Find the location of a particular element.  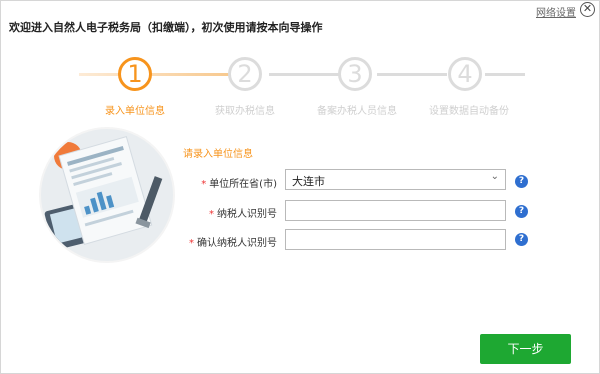

taxpayer-id-label-text: 纳税人识别号 is located at coordinates (247, 214).